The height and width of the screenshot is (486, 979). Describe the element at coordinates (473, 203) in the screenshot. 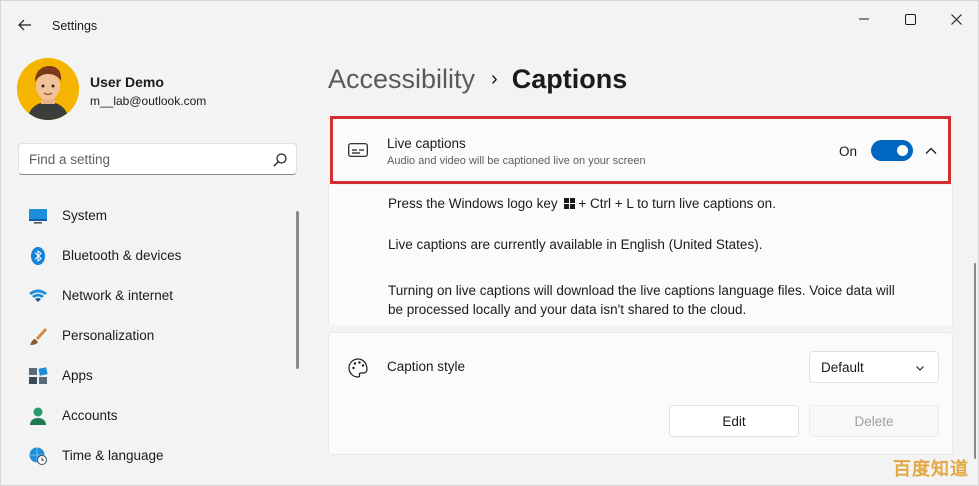

I see `shortcut-text-pre: Press the Windows logo key` at that location.